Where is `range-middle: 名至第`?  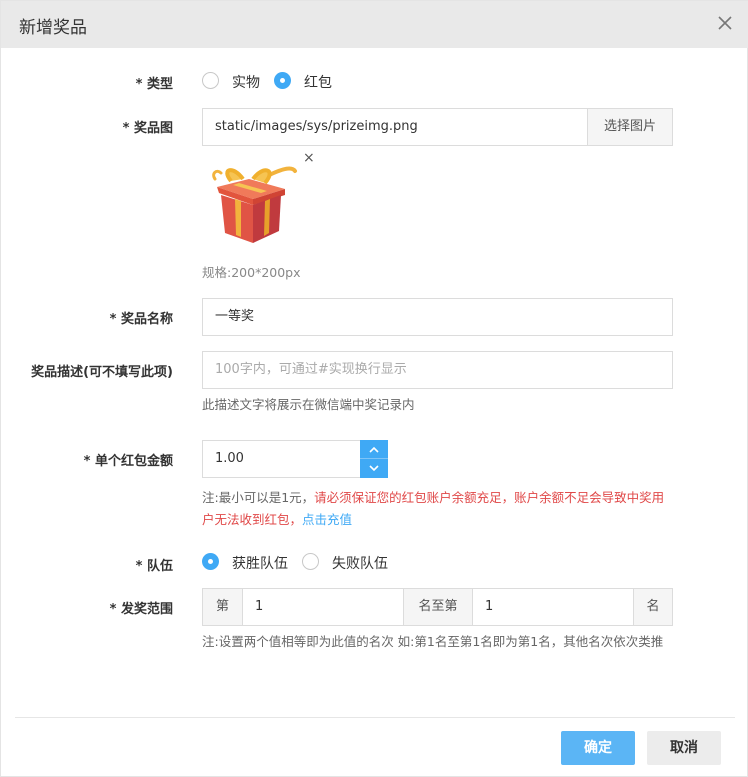
range-middle: 名至第 is located at coordinates (438, 607).